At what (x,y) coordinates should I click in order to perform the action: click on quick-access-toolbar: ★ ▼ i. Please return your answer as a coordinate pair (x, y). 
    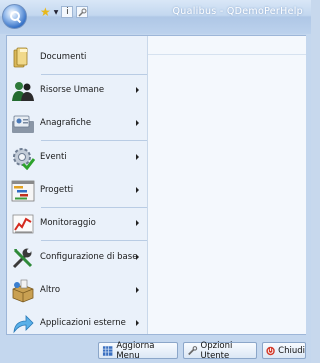
    Looking at the image, I should click on (64, 12).